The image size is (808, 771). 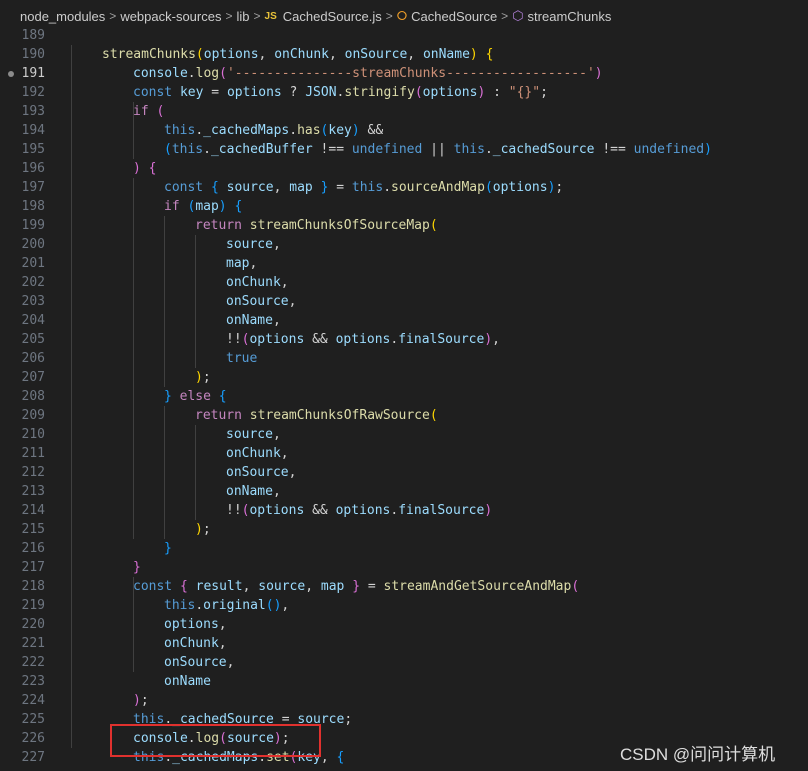 I want to click on code-line: 221 onChunk,, so click(x=404, y=643).